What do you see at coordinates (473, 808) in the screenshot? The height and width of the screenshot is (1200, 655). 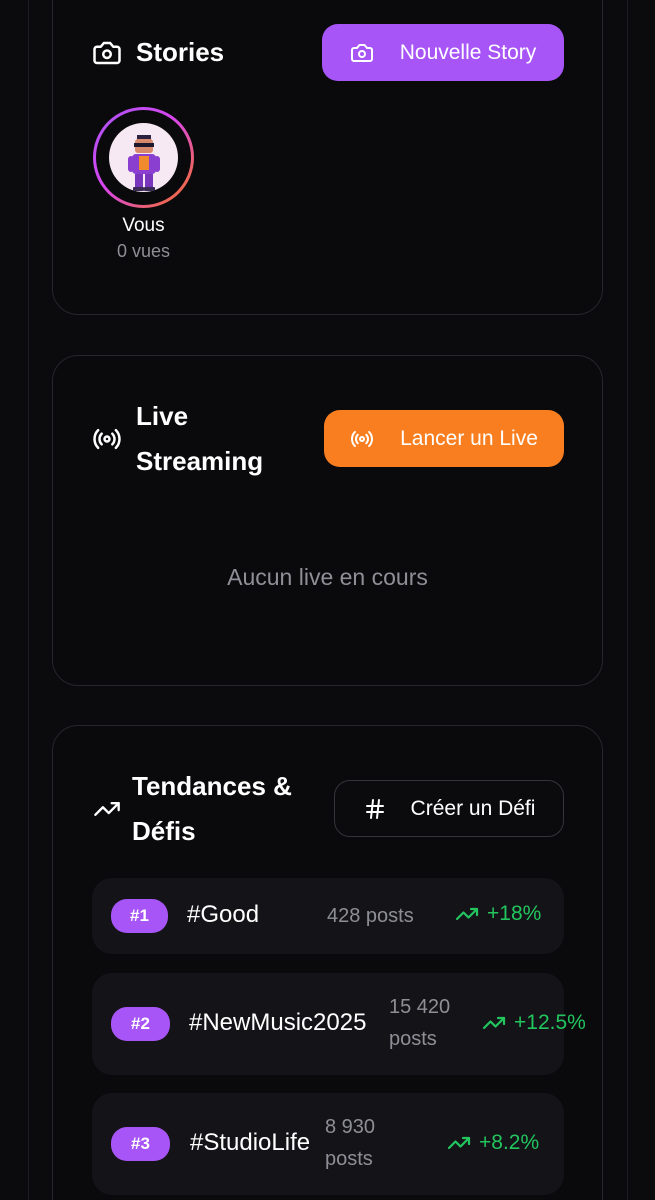 I see `create-challenge-button-label: Créer un Défi` at bounding box center [473, 808].